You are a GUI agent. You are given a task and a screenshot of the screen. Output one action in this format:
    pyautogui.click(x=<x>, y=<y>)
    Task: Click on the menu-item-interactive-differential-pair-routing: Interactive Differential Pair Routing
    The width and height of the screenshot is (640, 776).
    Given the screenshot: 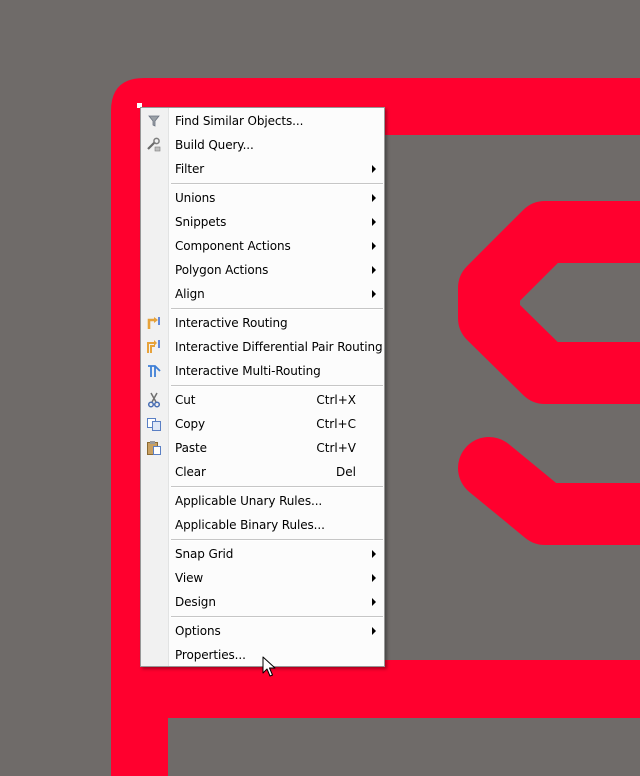 What is the action you would take?
    pyautogui.click(x=262, y=347)
    